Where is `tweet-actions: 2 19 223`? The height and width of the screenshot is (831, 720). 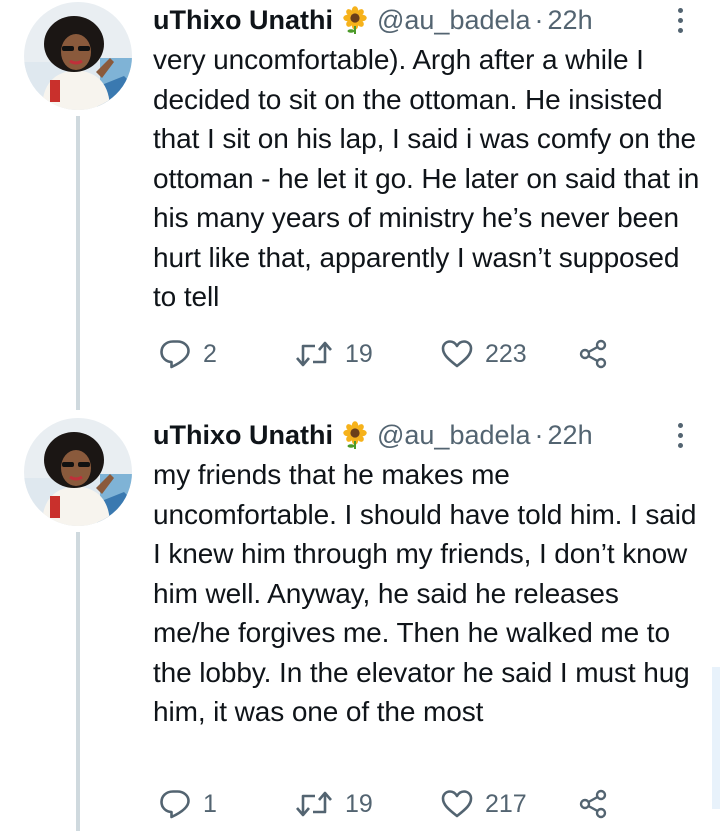 tweet-actions: 2 19 223 is located at coordinates (416, 354).